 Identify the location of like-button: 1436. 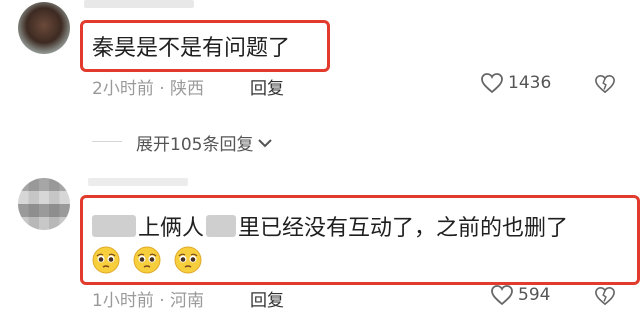
(515, 83).